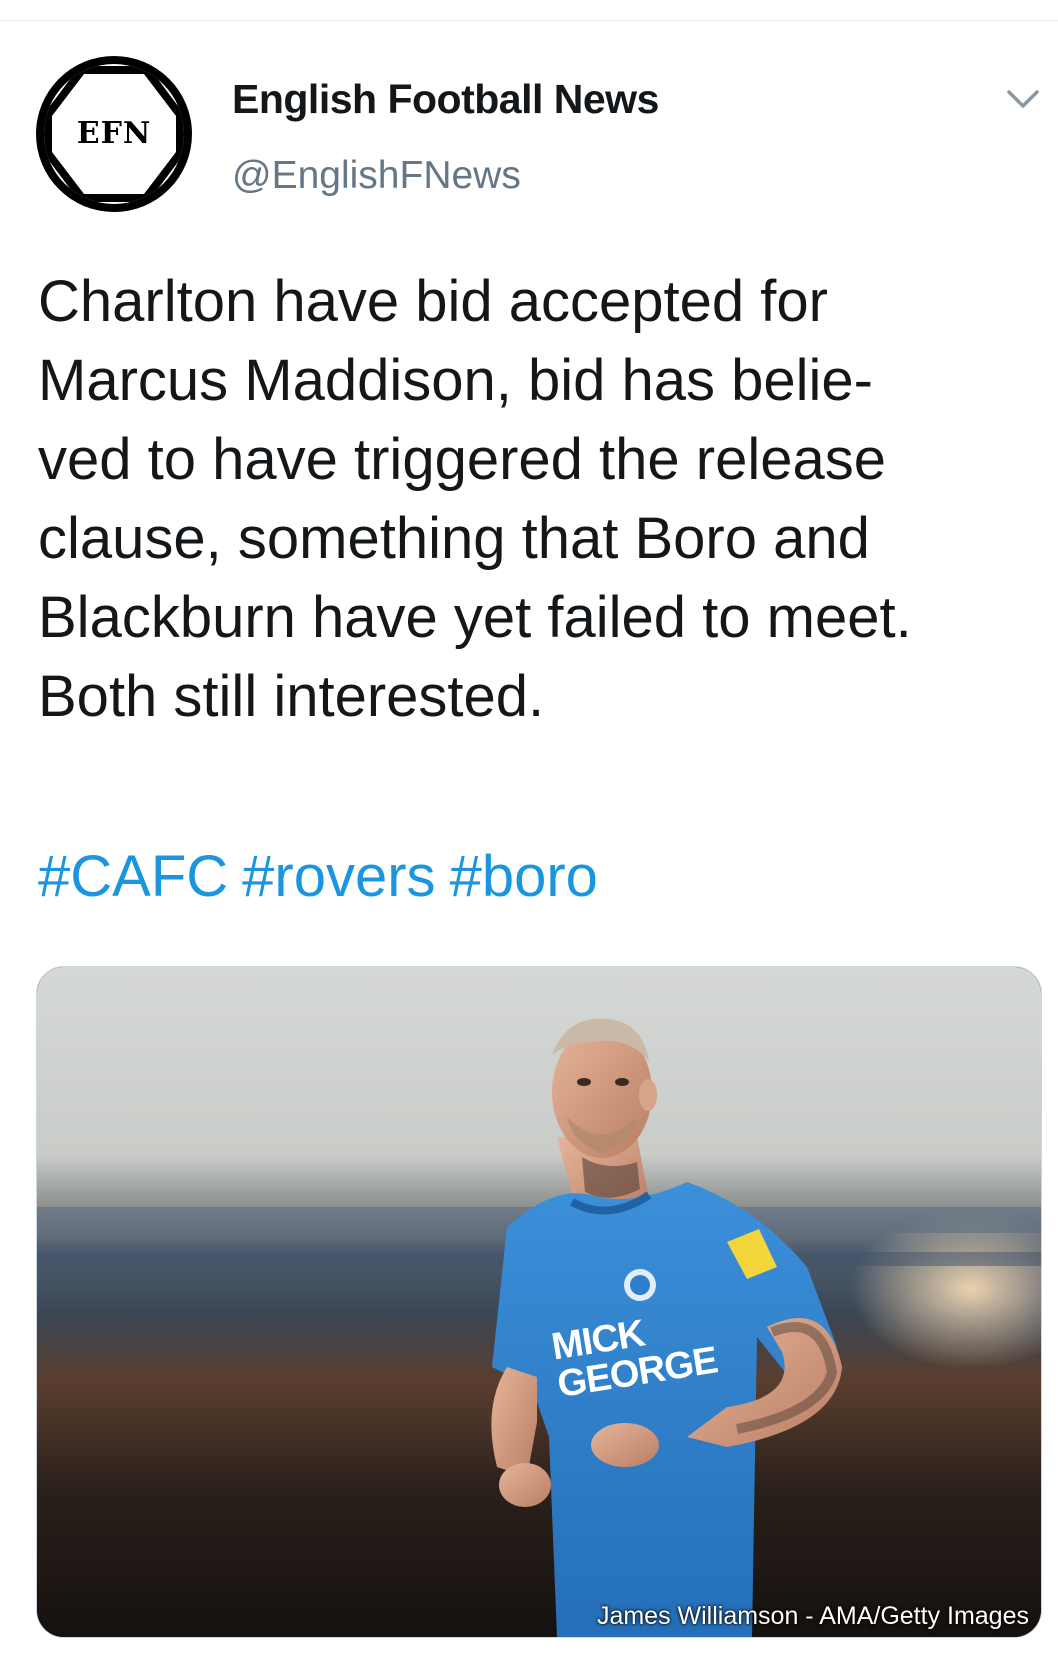 This screenshot has width=1058, height=1662. What do you see at coordinates (338, 876) in the screenshot?
I see `hashtag-rovers: #rovers` at bounding box center [338, 876].